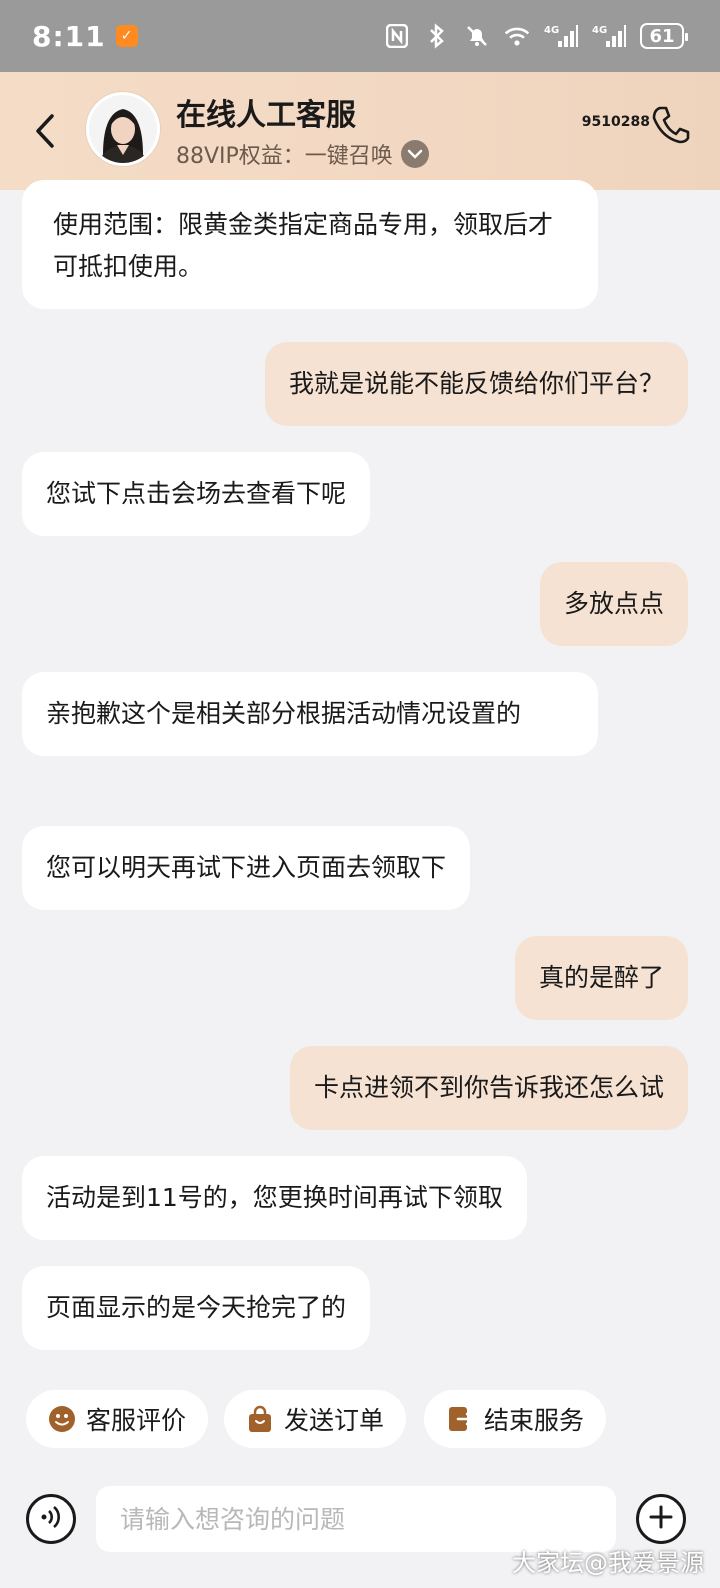 The image size is (720, 1588). Describe the element at coordinates (615, 122) in the screenshot. I see `phone-number: 9510288` at that location.